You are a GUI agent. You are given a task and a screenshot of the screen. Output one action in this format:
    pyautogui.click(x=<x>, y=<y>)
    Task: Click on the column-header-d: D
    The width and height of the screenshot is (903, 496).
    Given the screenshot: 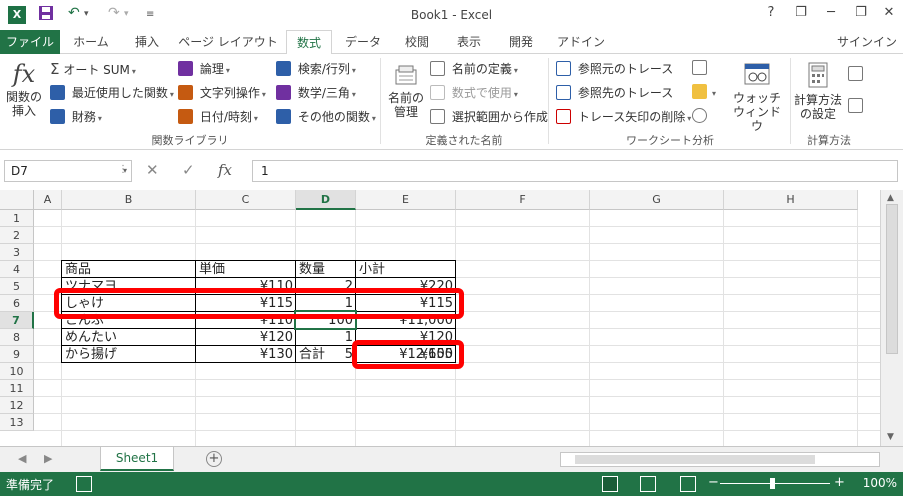 What is the action you would take?
    pyautogui.click(x=326, y=200)
    